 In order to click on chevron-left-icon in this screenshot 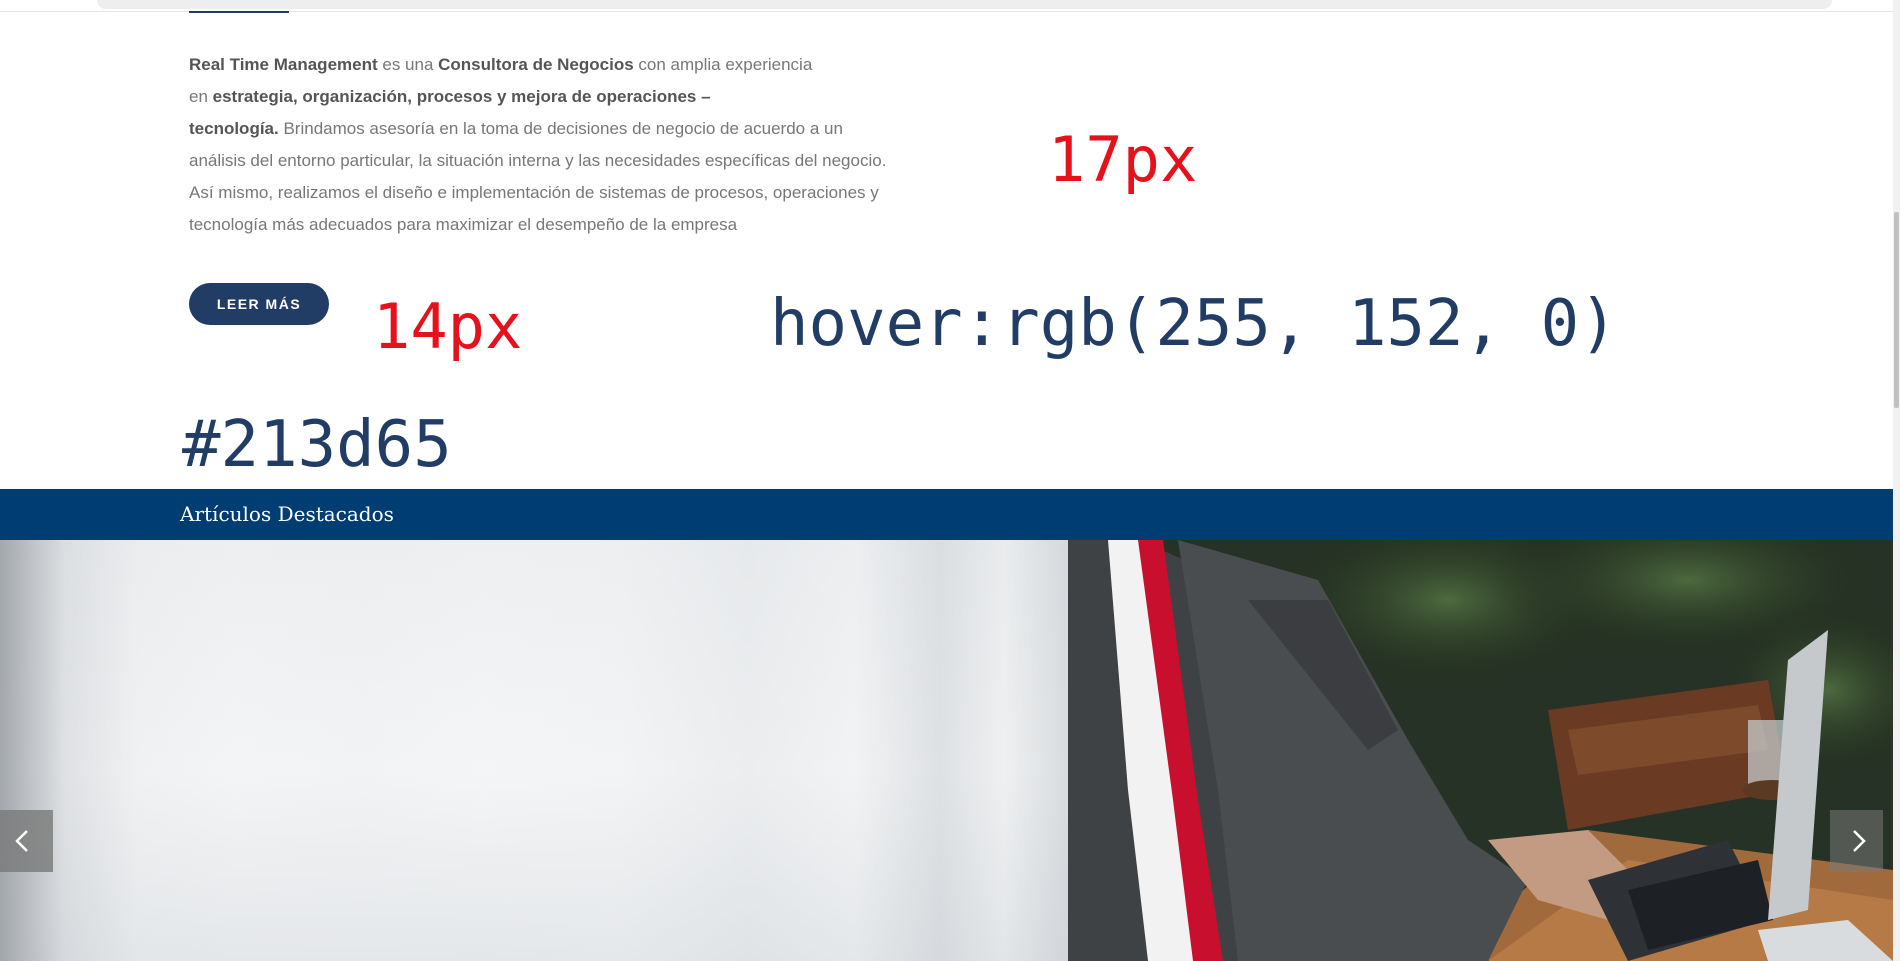, I will do `click(21, 841)`.